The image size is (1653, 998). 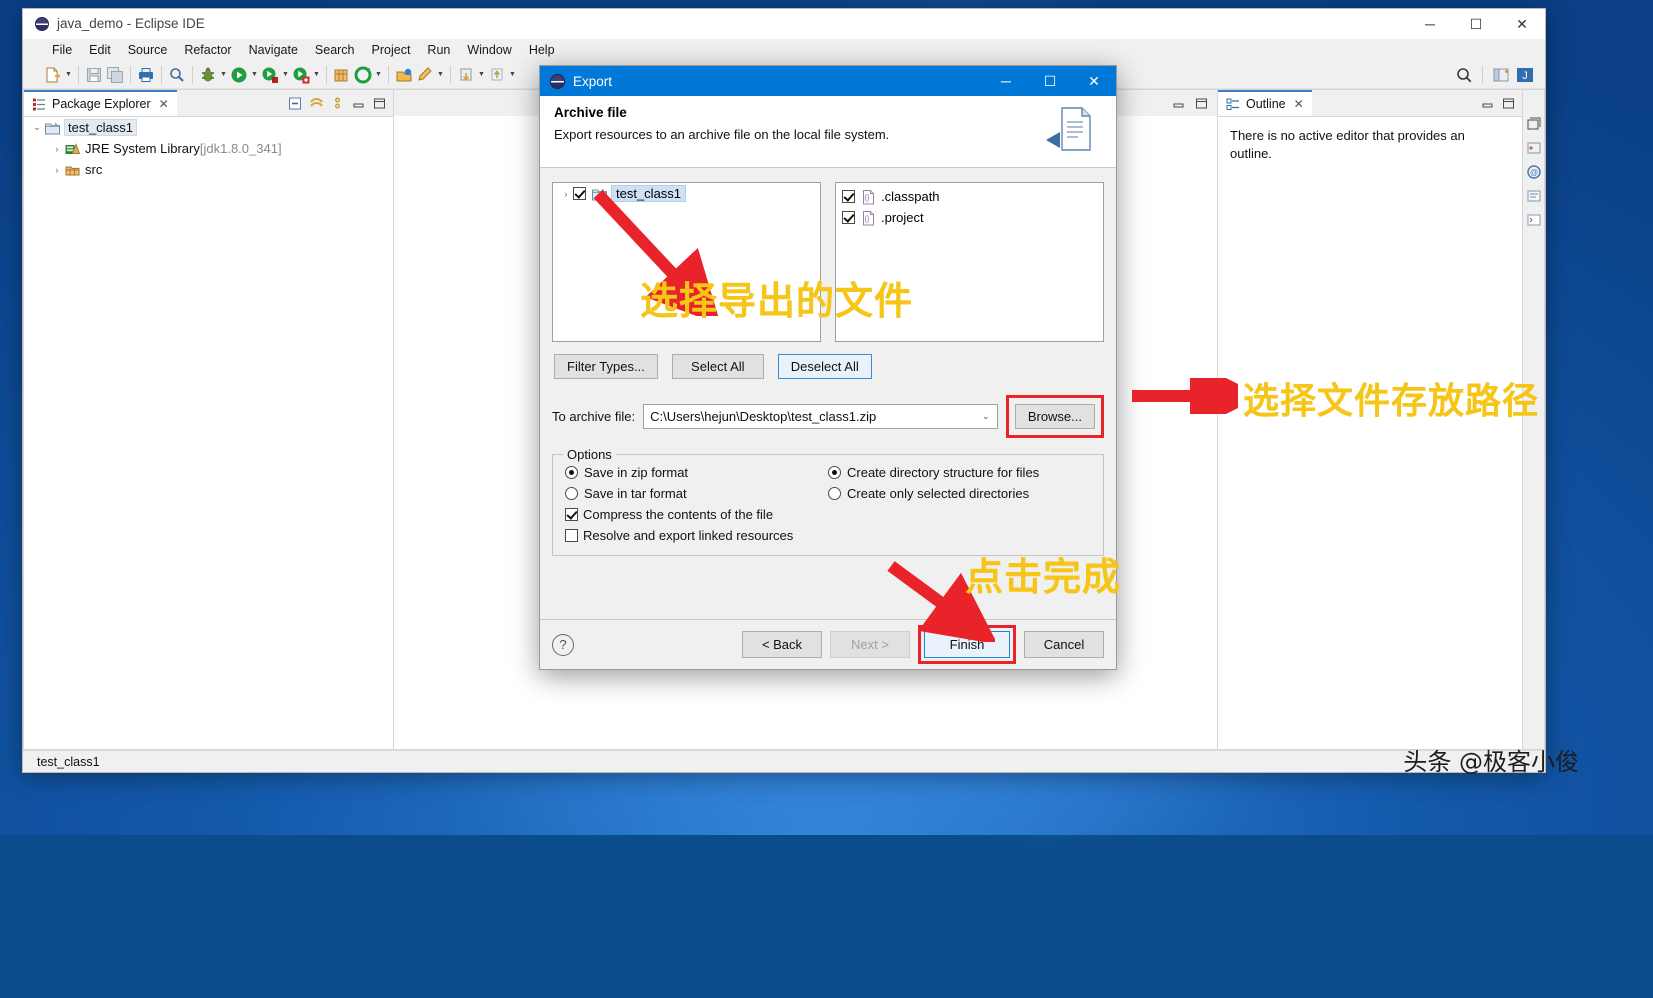 I want to click on menu-run: Run, so click(x=438, y=50).